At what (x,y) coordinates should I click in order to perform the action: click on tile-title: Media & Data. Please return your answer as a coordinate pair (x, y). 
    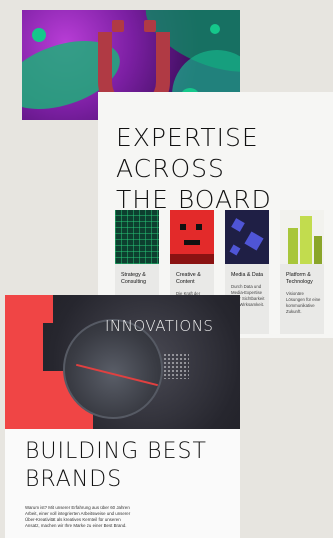
    Looking at the image, I should click on (247, 275).